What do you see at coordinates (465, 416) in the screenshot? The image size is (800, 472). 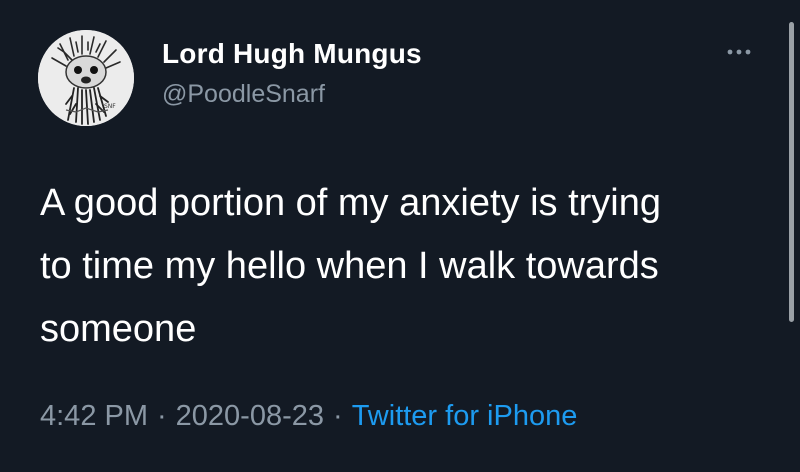 I see `tweet-source-link: Twitter for iPhone` at bounding box center [465, 416].